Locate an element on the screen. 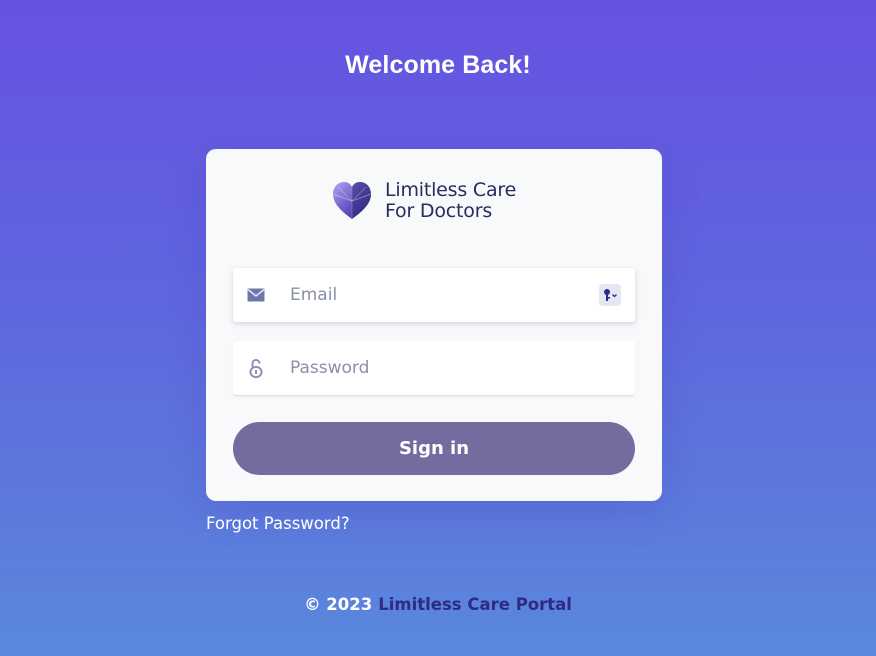 This screenshot has height=656, width=876. footer: © 2023 Limitless Care Portal is located at coordinates (438, 604).